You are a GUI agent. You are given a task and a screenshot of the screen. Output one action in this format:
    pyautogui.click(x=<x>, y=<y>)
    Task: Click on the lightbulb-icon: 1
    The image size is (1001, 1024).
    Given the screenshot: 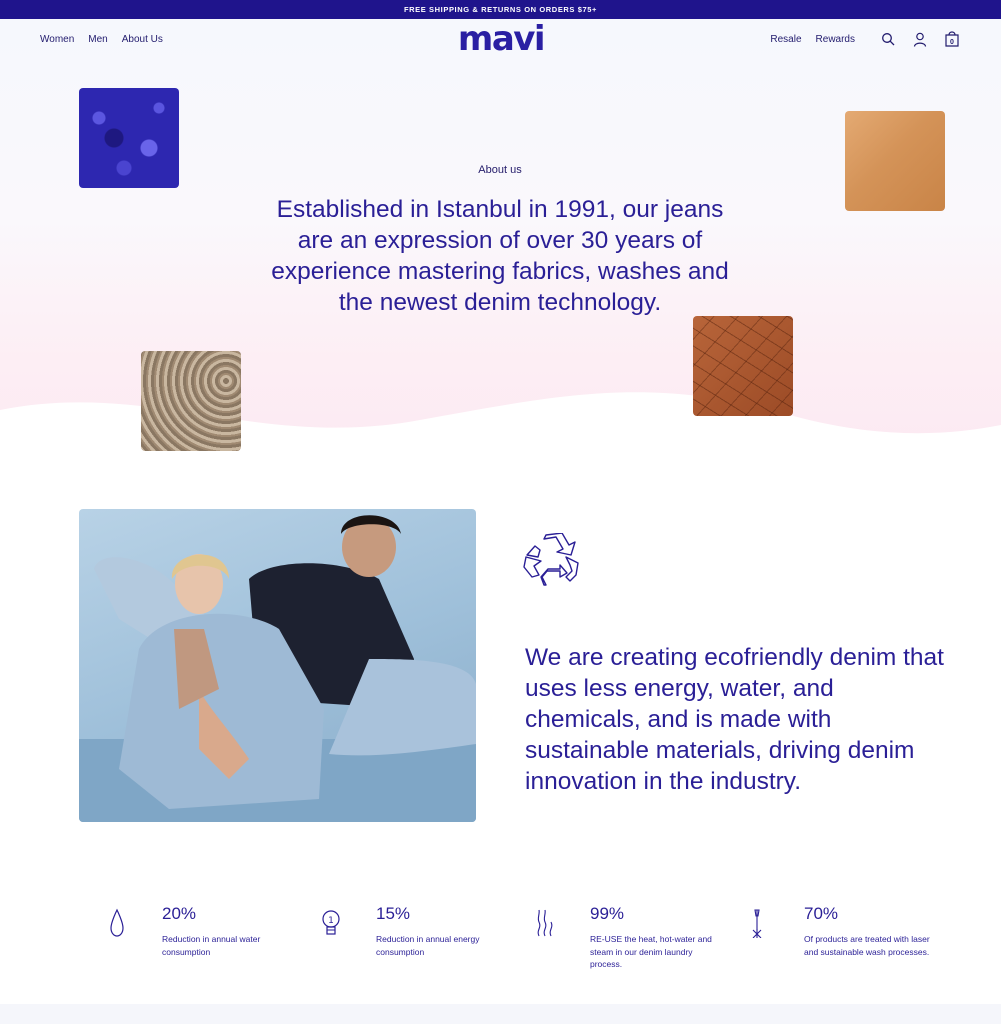 What is the action you would take?
    pyautogui.click(x=331, y=922)
    